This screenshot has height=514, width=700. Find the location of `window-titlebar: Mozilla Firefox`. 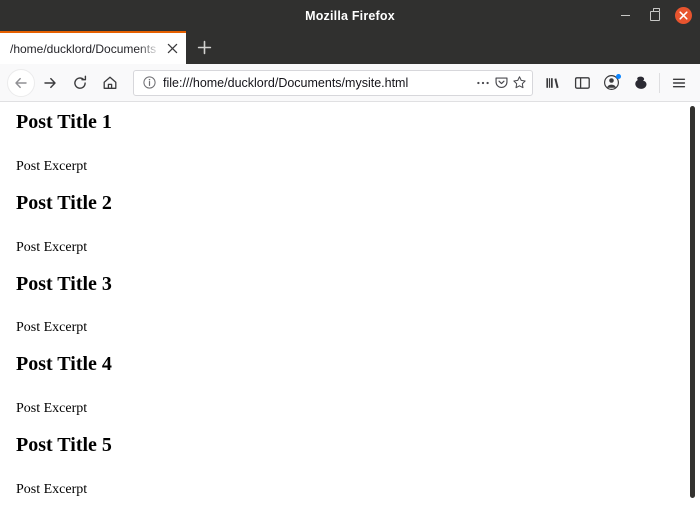

window-titlebar: Mozilla Firefox is located at coordinates (350, 15).